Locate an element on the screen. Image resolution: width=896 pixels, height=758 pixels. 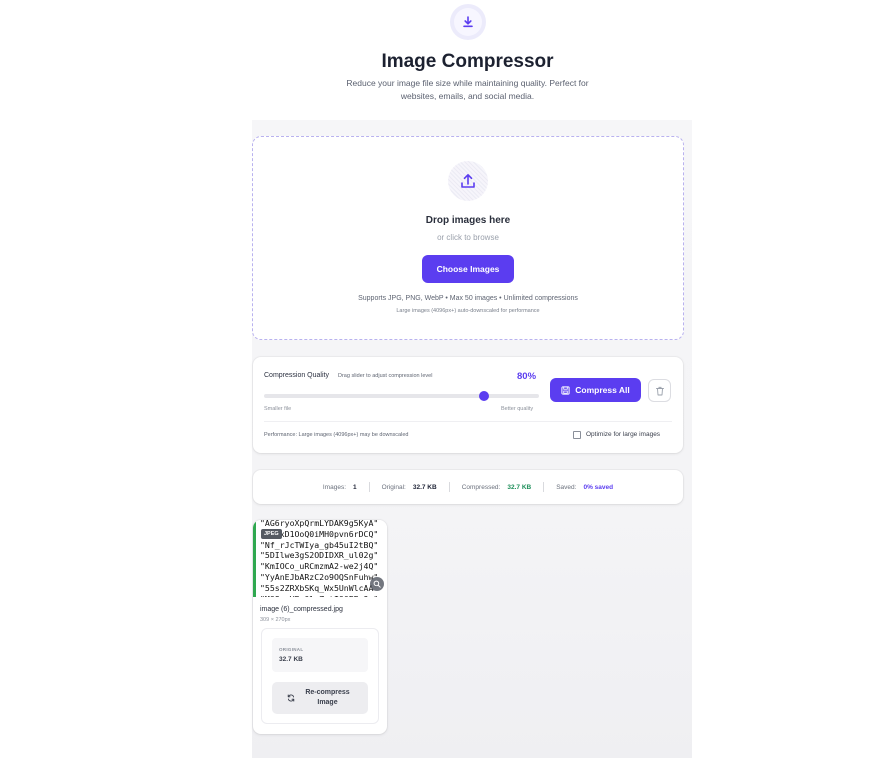
compress-all-button: Compress All is located at coordinates (595, 390).